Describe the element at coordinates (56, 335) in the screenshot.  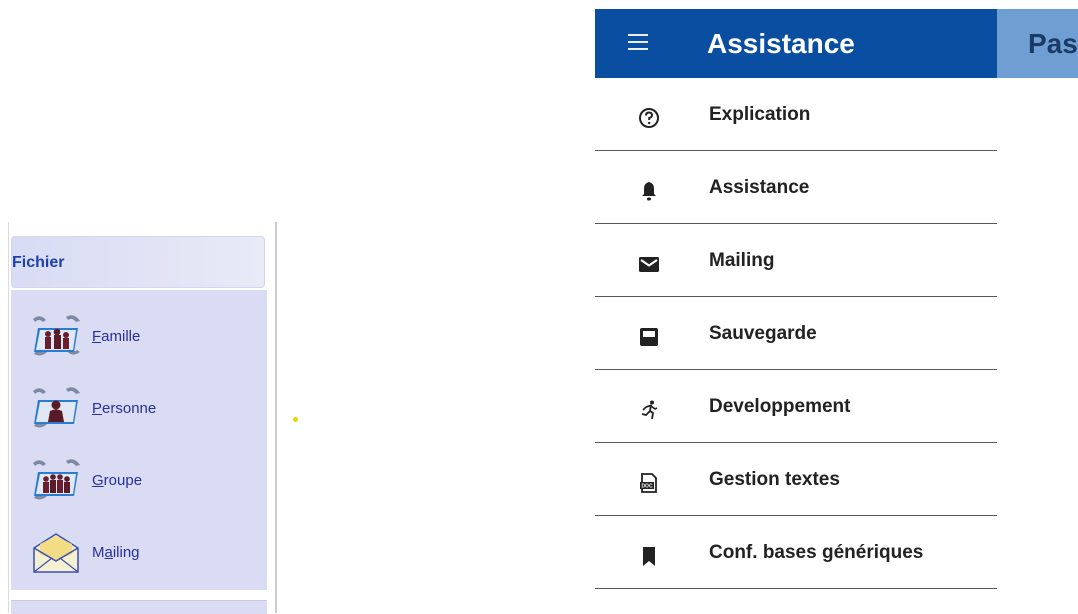
I see `family-icon` at that location.